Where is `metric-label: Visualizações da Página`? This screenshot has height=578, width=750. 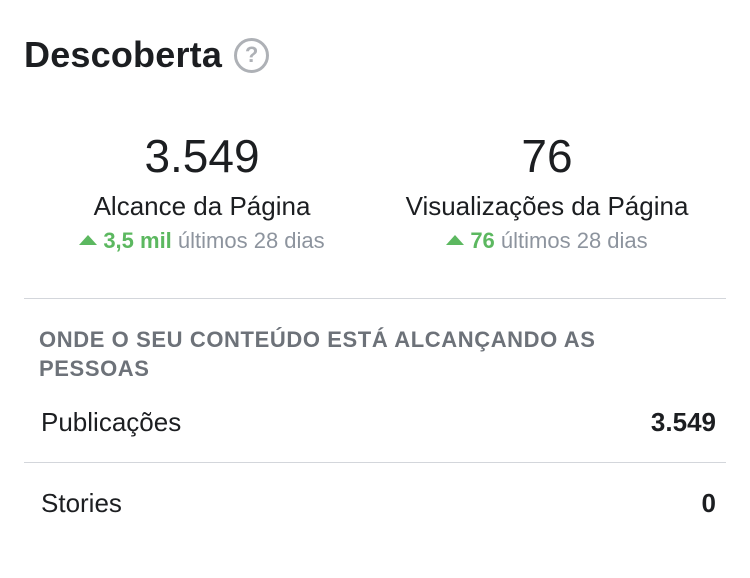 metric-label: Visualizações da Página is located at coordinates (547, 206).